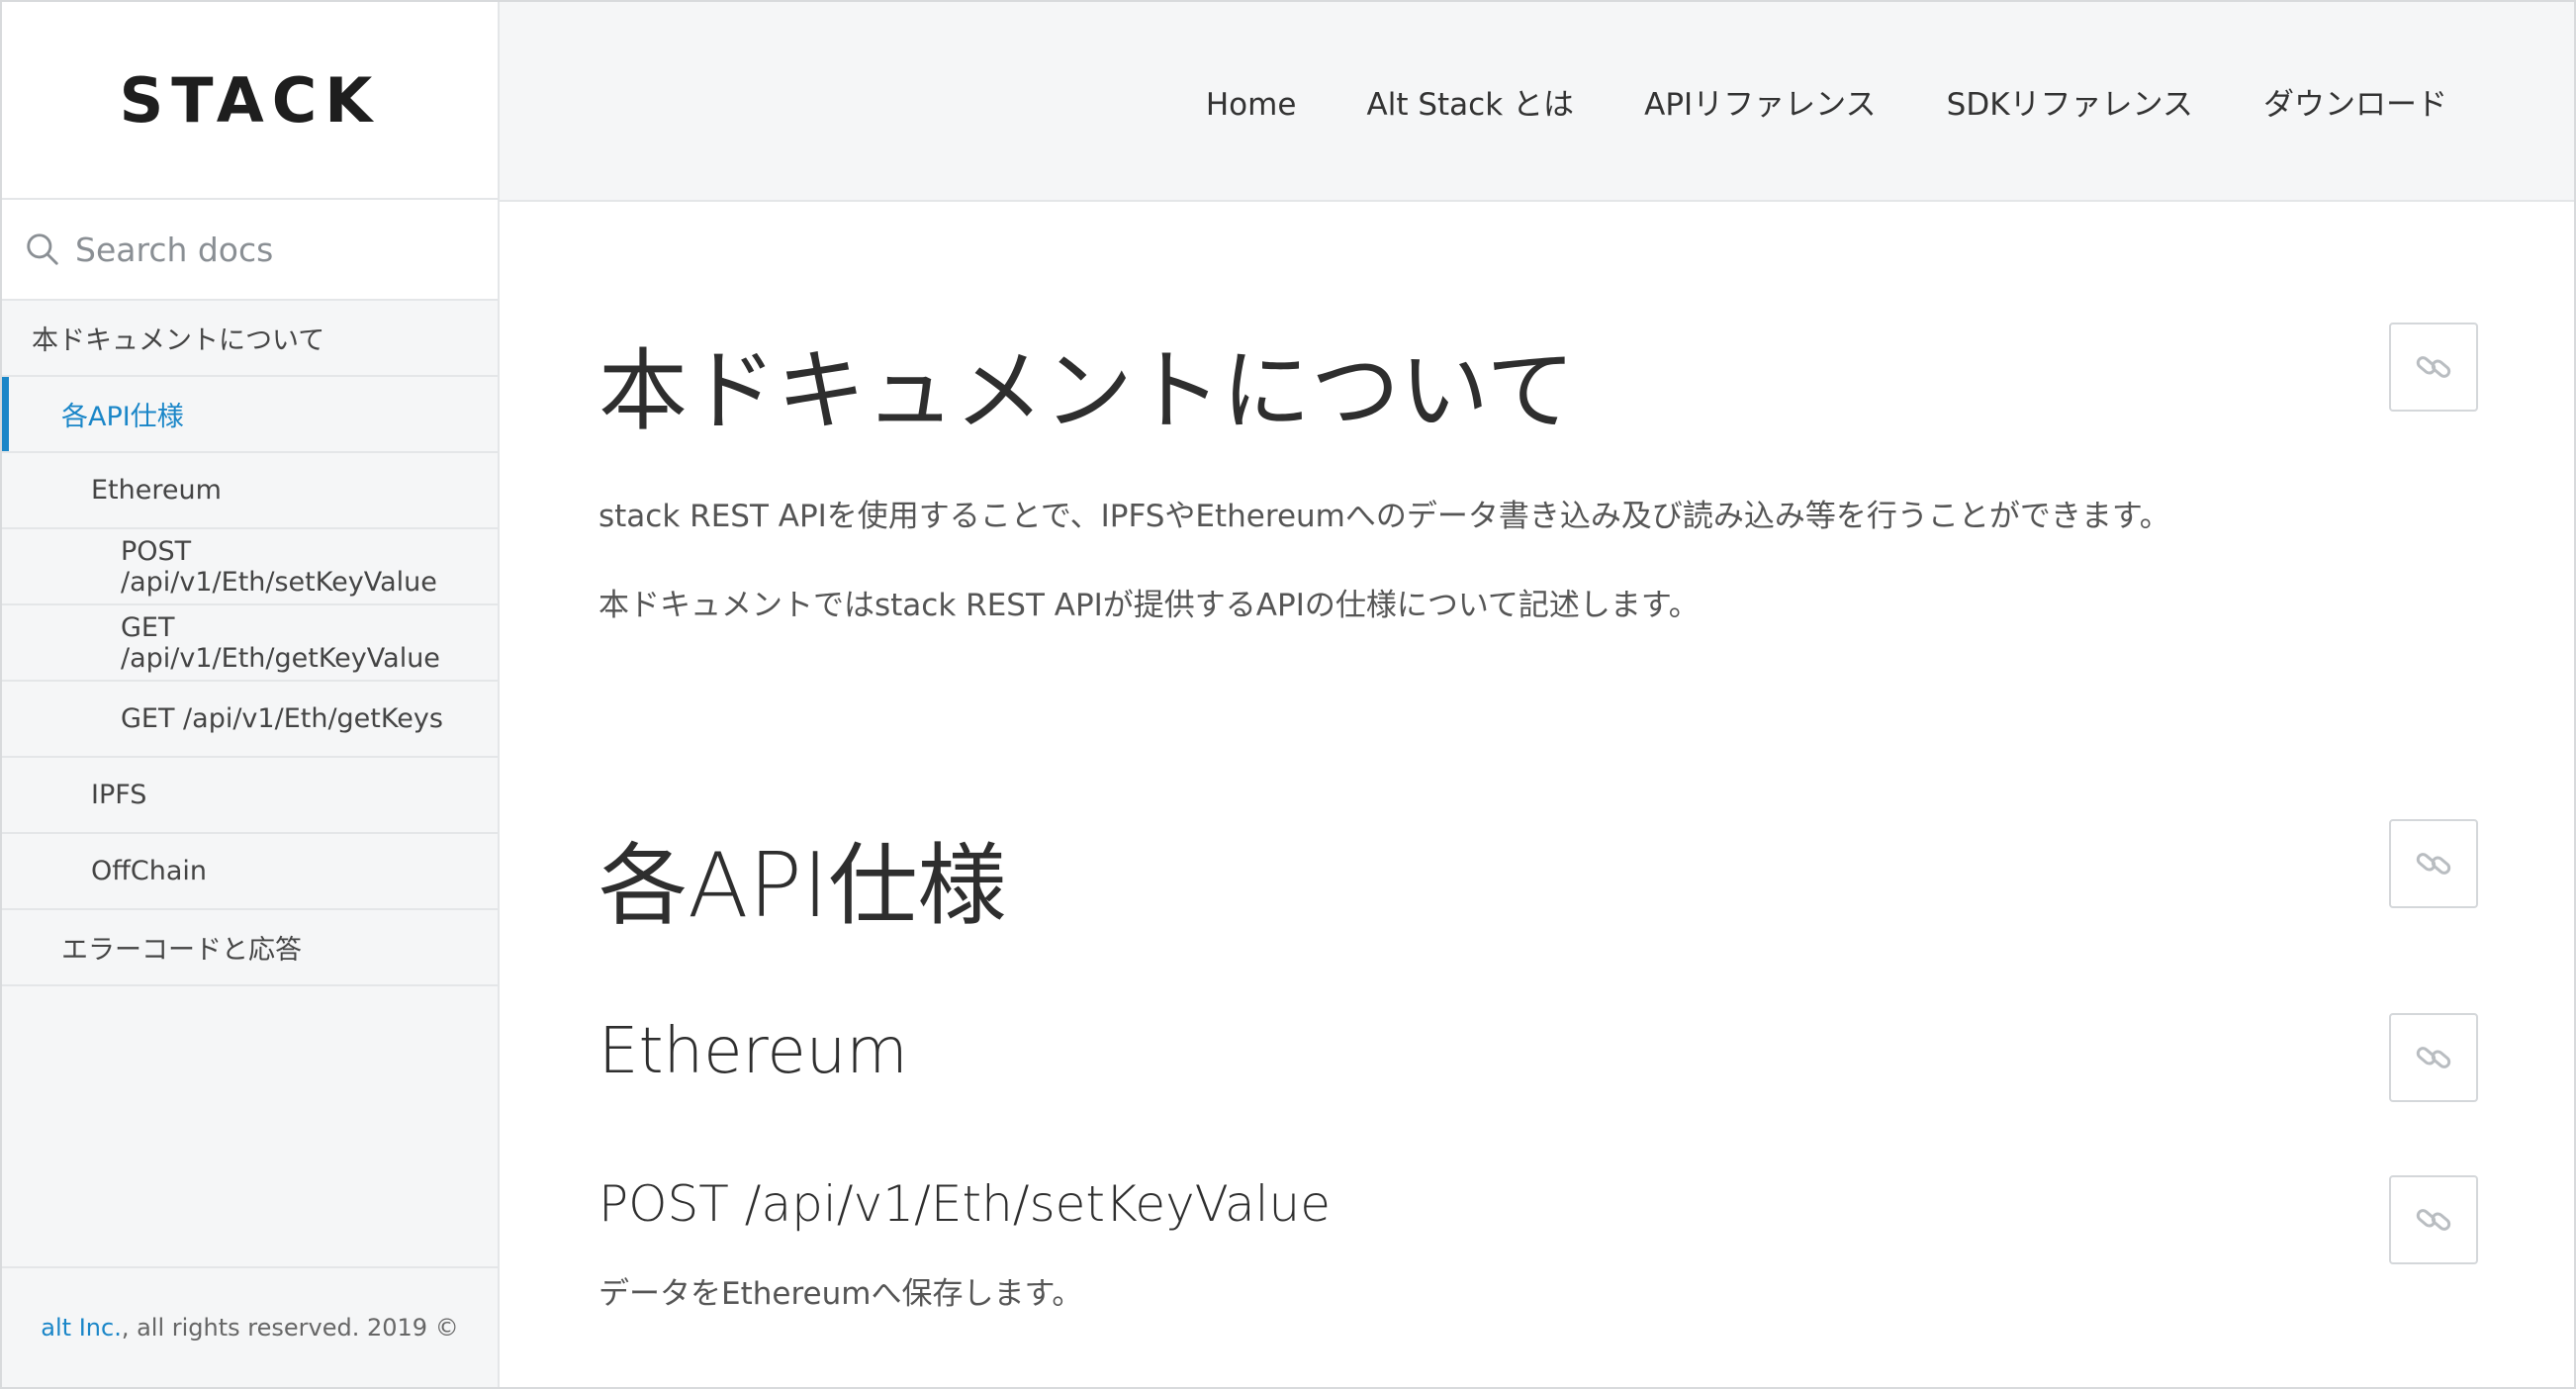 This screenshot has width=2576, height=1389. What do you see at coordinates (2355, 105) in the screenshot?
I see `nav-link-download: ダウンロード` at bounding box center [2355, 105].